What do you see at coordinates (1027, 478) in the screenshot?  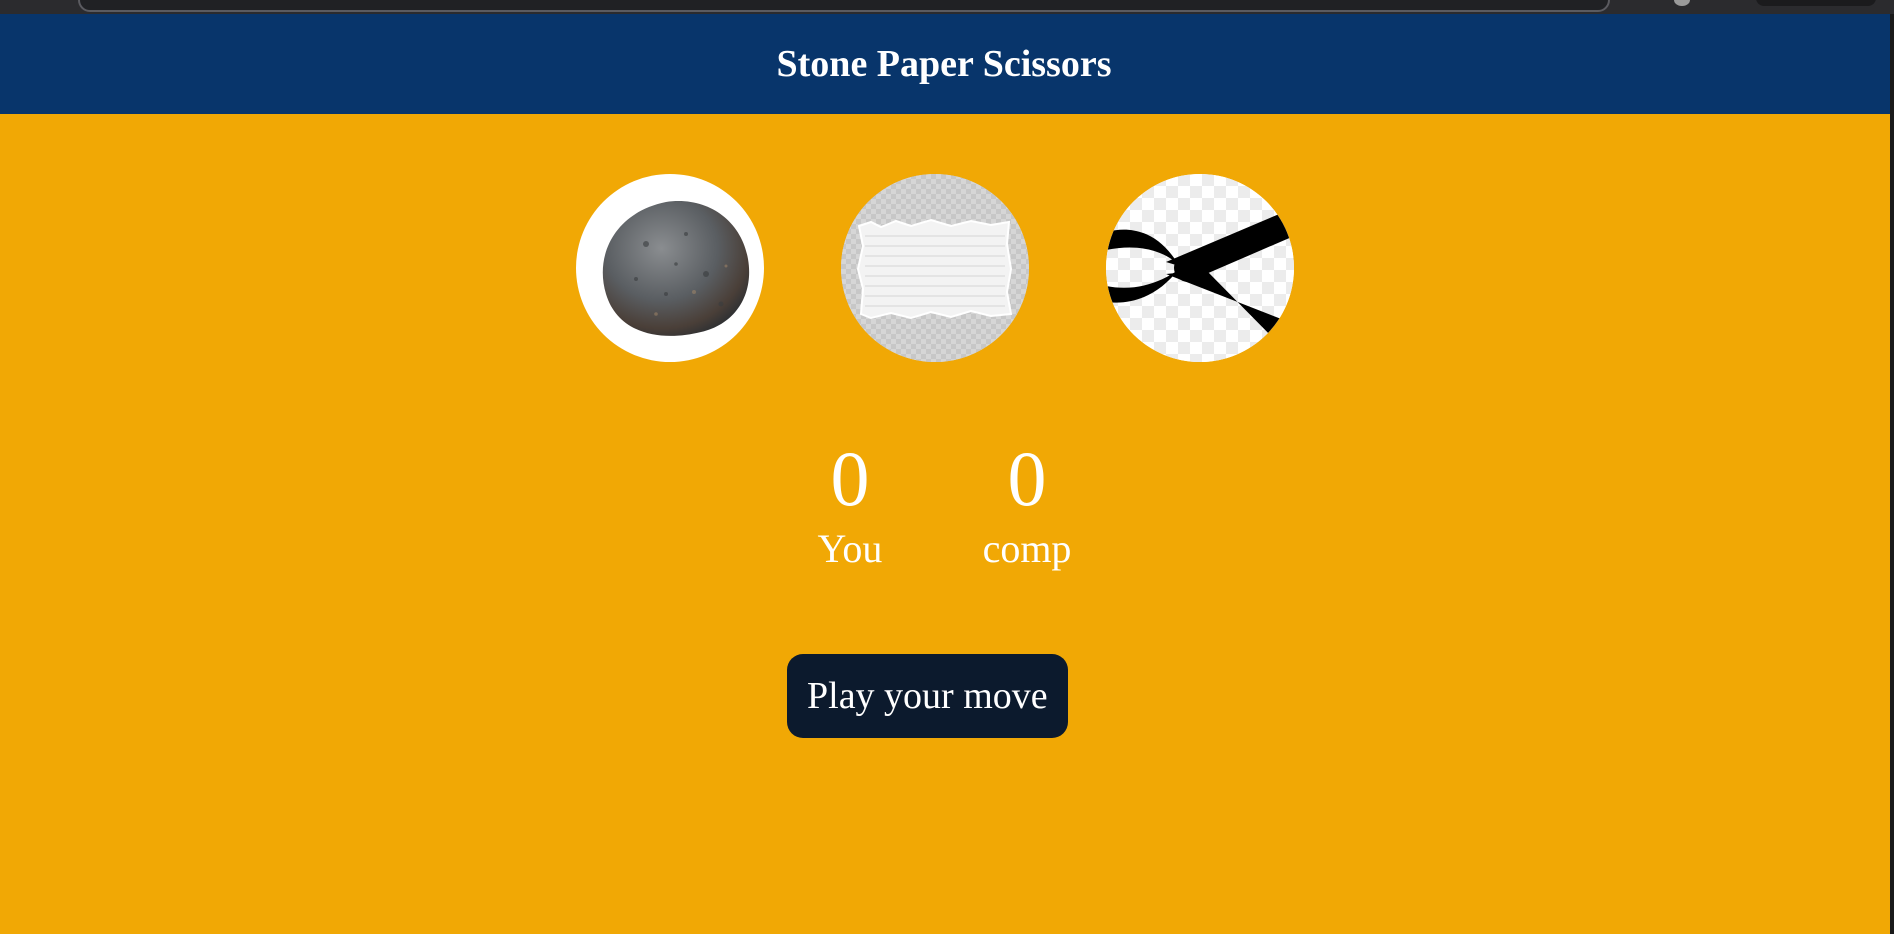 I see `comp-score: 0` at bounding box center [1027, 478].